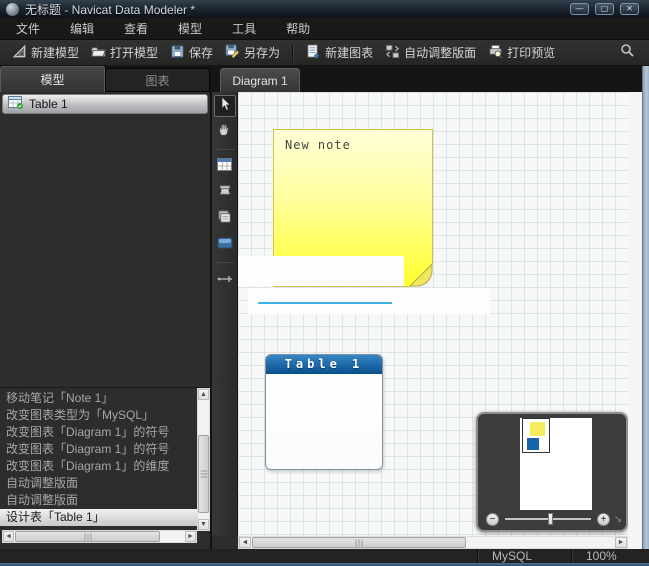 This screenshot has width=649, height=566. What do you see at coordinates (392, 53) in the screenshot?
I see `auto-layout-icon` at bounding box center [392, 53].